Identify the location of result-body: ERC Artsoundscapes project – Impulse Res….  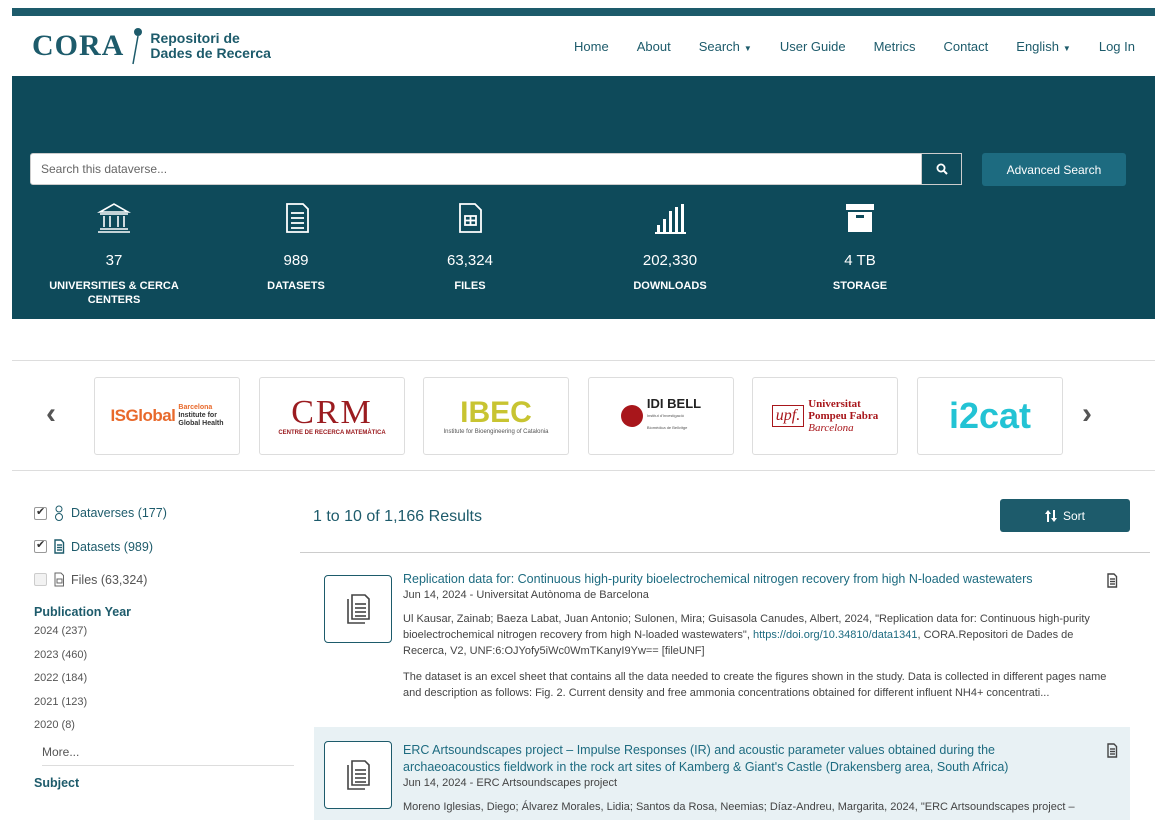
(760, 776).